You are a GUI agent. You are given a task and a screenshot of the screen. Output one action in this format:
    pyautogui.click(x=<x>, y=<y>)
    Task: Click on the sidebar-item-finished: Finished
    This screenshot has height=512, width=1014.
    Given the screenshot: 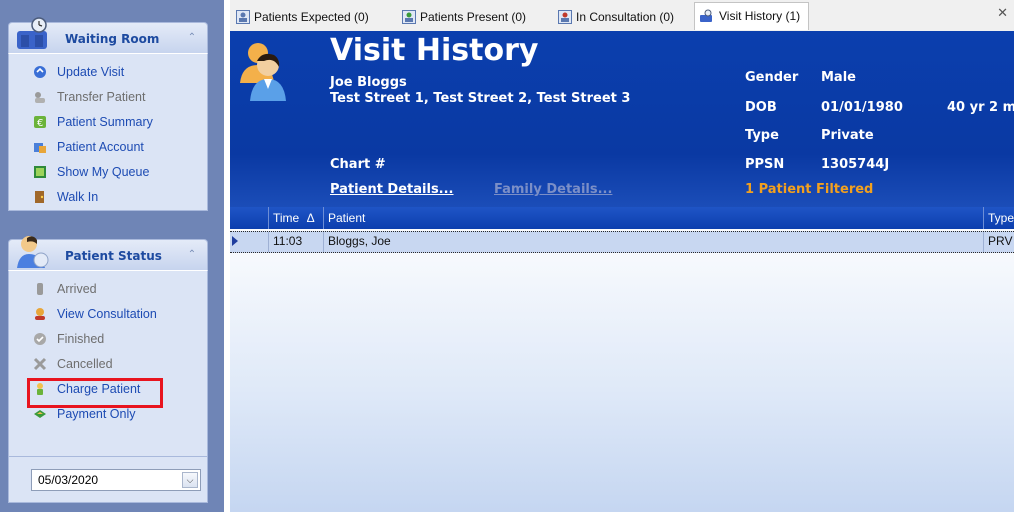 What is the action you would take?
    pyautogui.click(x=108, y=339)
    